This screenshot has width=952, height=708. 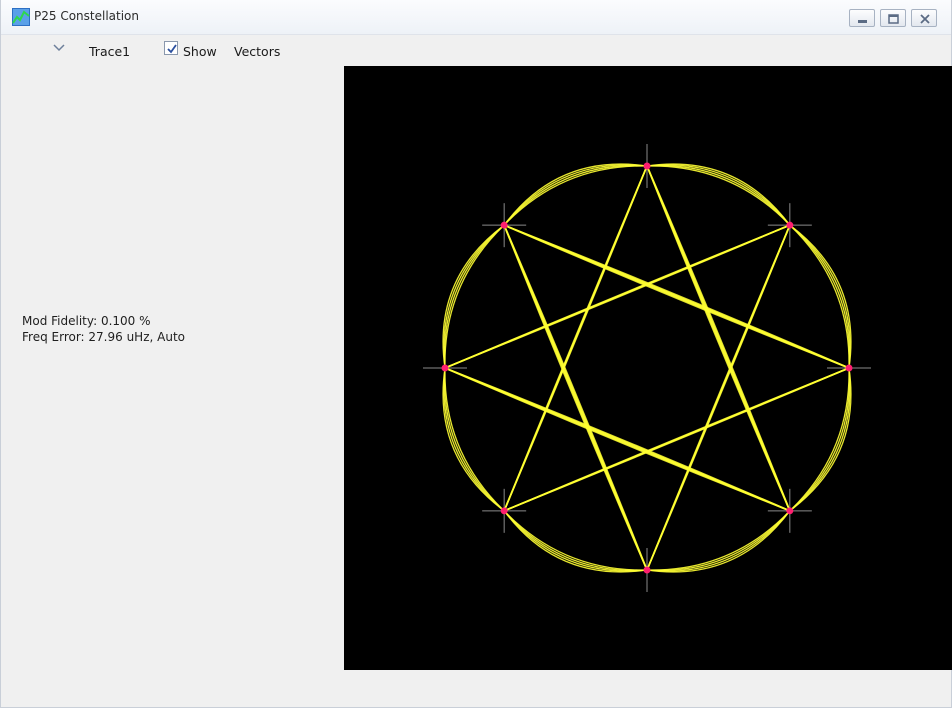 I want to click on title-bar: P25 Constellation, so click(x=476, y=17).